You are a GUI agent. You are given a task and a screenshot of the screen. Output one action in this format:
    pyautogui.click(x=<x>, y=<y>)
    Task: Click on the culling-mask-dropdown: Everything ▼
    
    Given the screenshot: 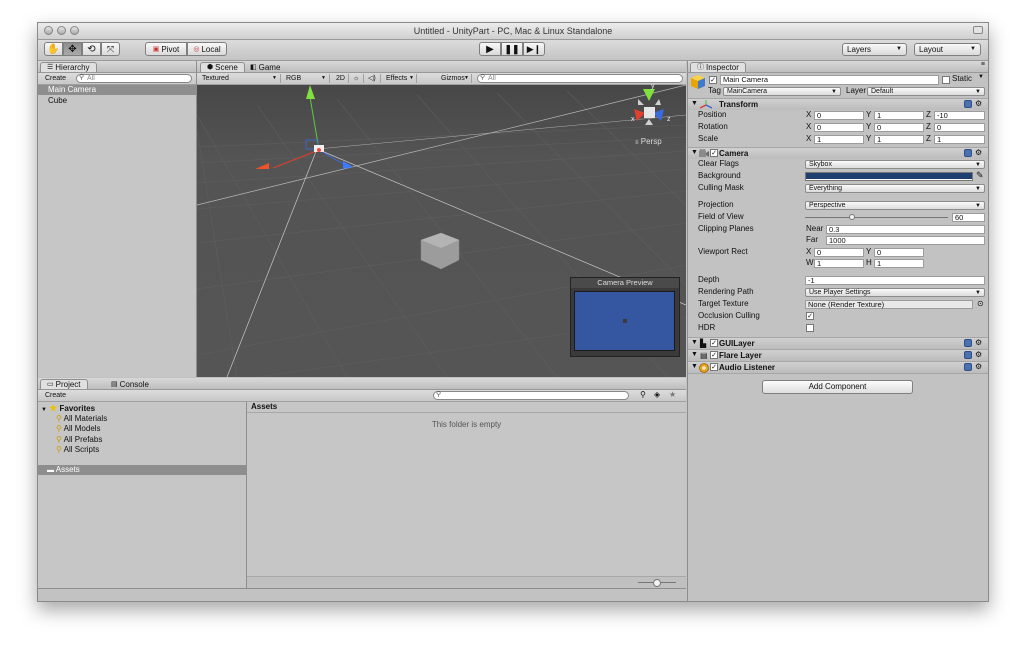 What is the action you would take?
    pyautogui.click(x=895, y=188)
    